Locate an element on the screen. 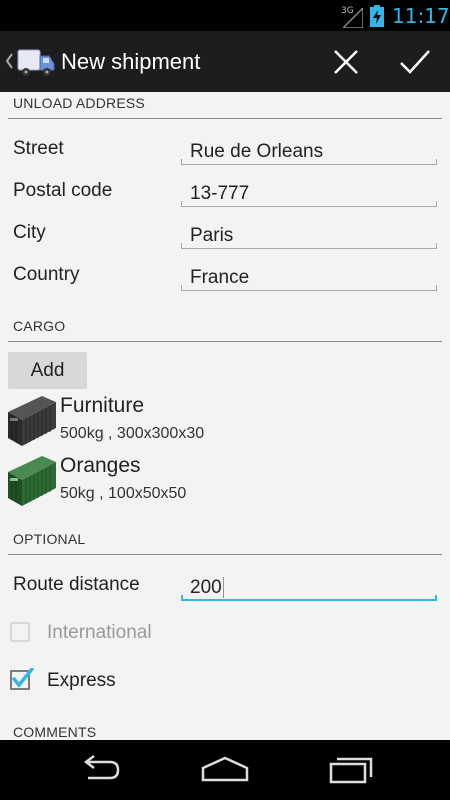 Image resolution: width=450 pixels, height=800 pixels. clock: 11:17 is located at coordinates (421, 16).